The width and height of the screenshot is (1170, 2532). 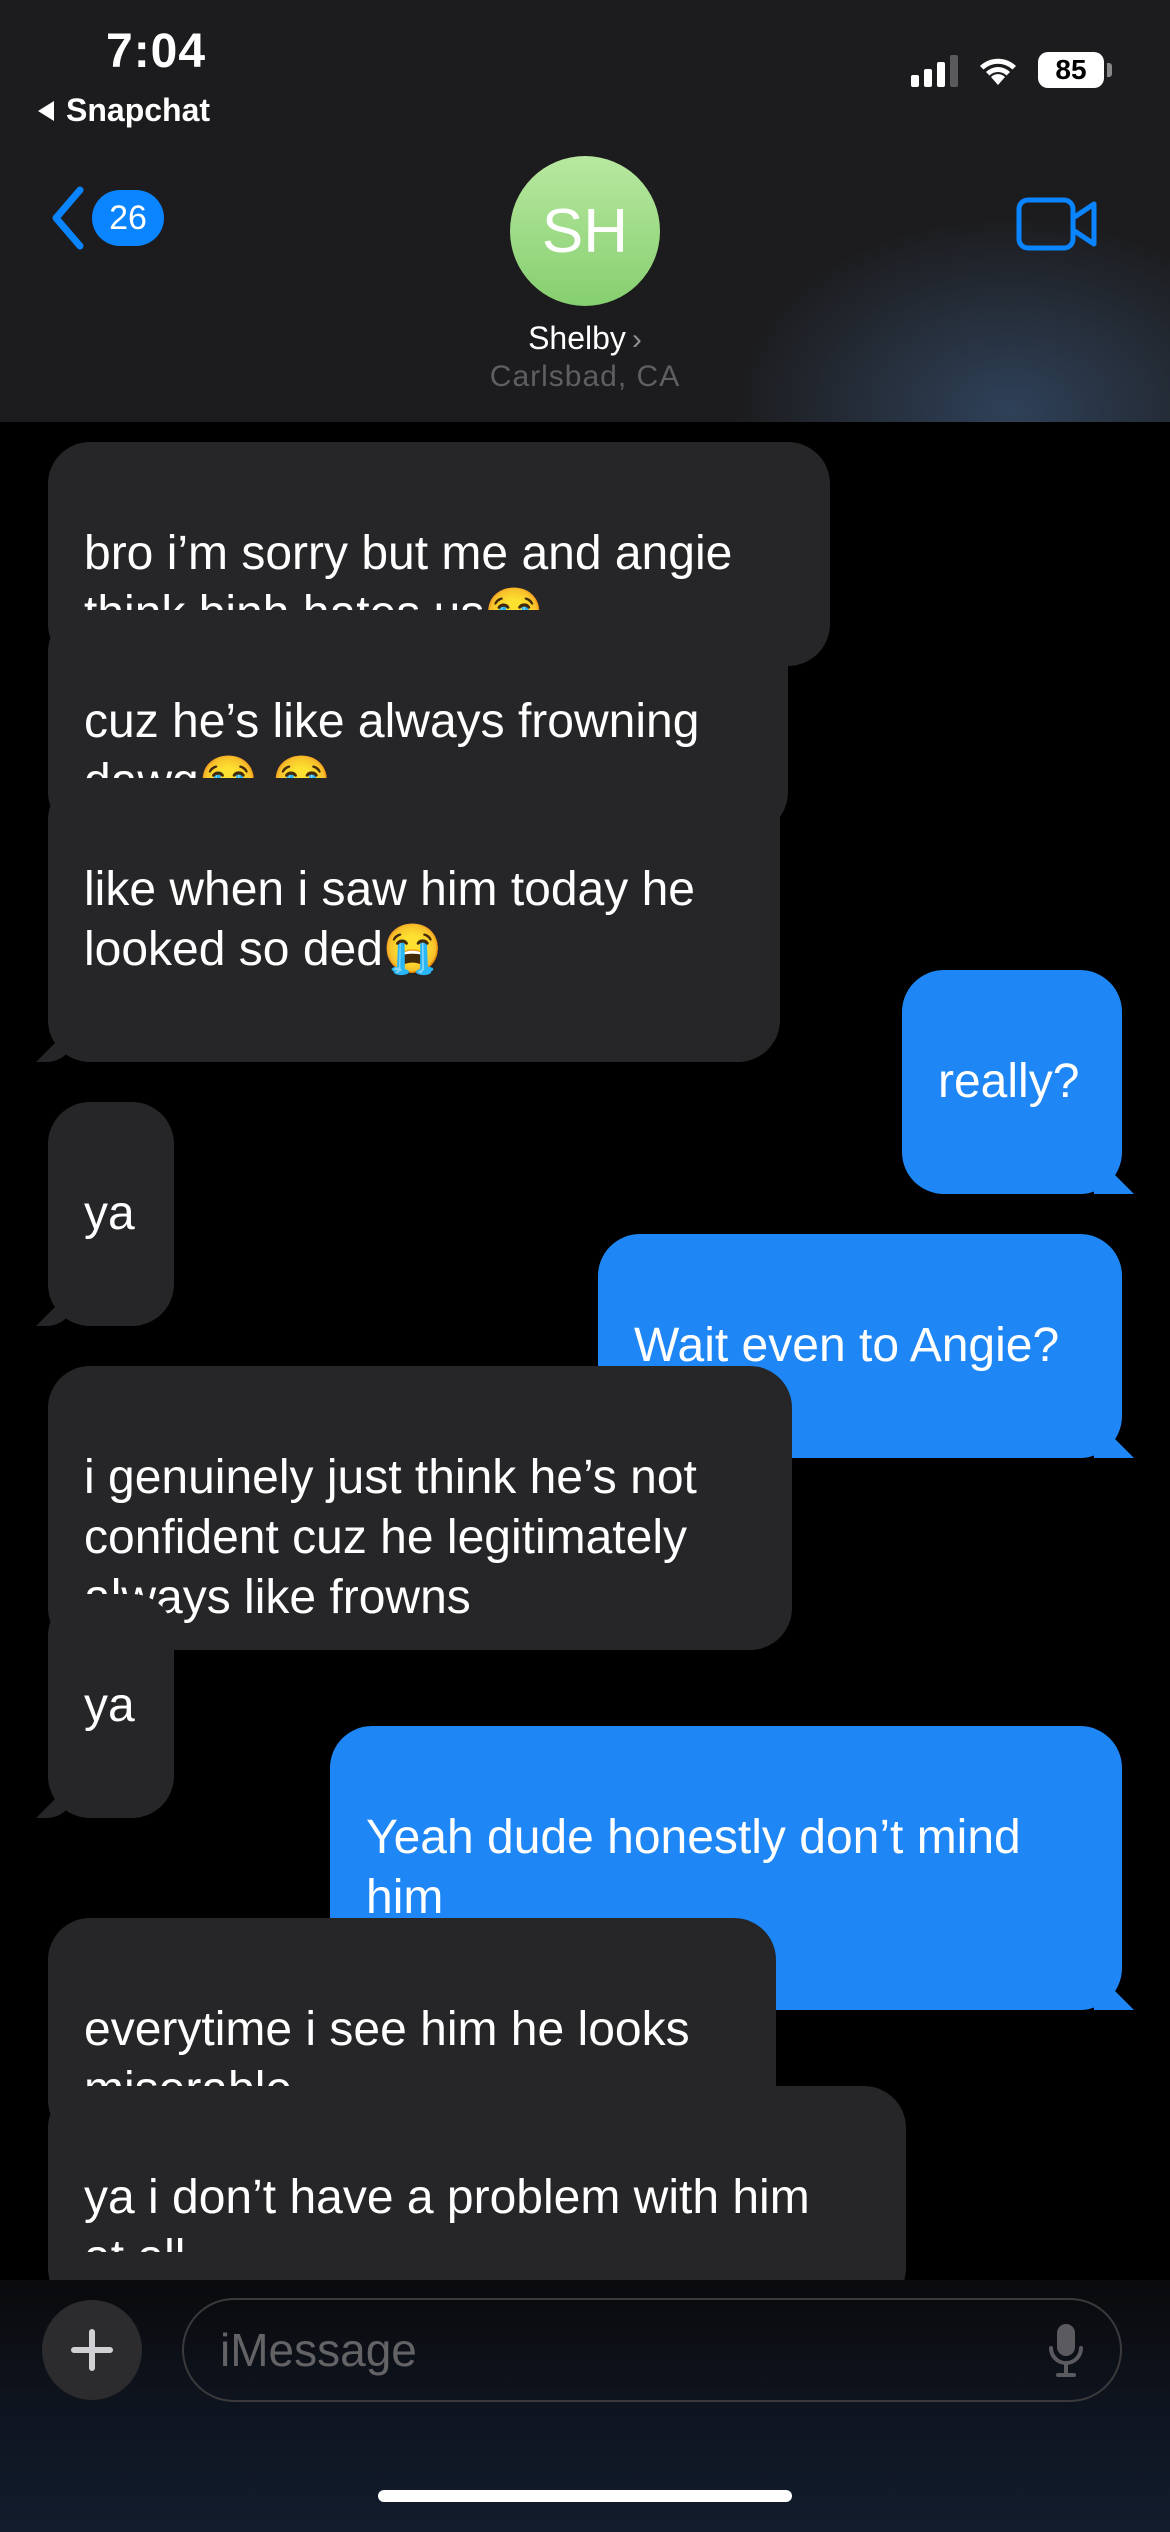 I want to click on contact-name: Shelby ›, so click(x=585, y=338).